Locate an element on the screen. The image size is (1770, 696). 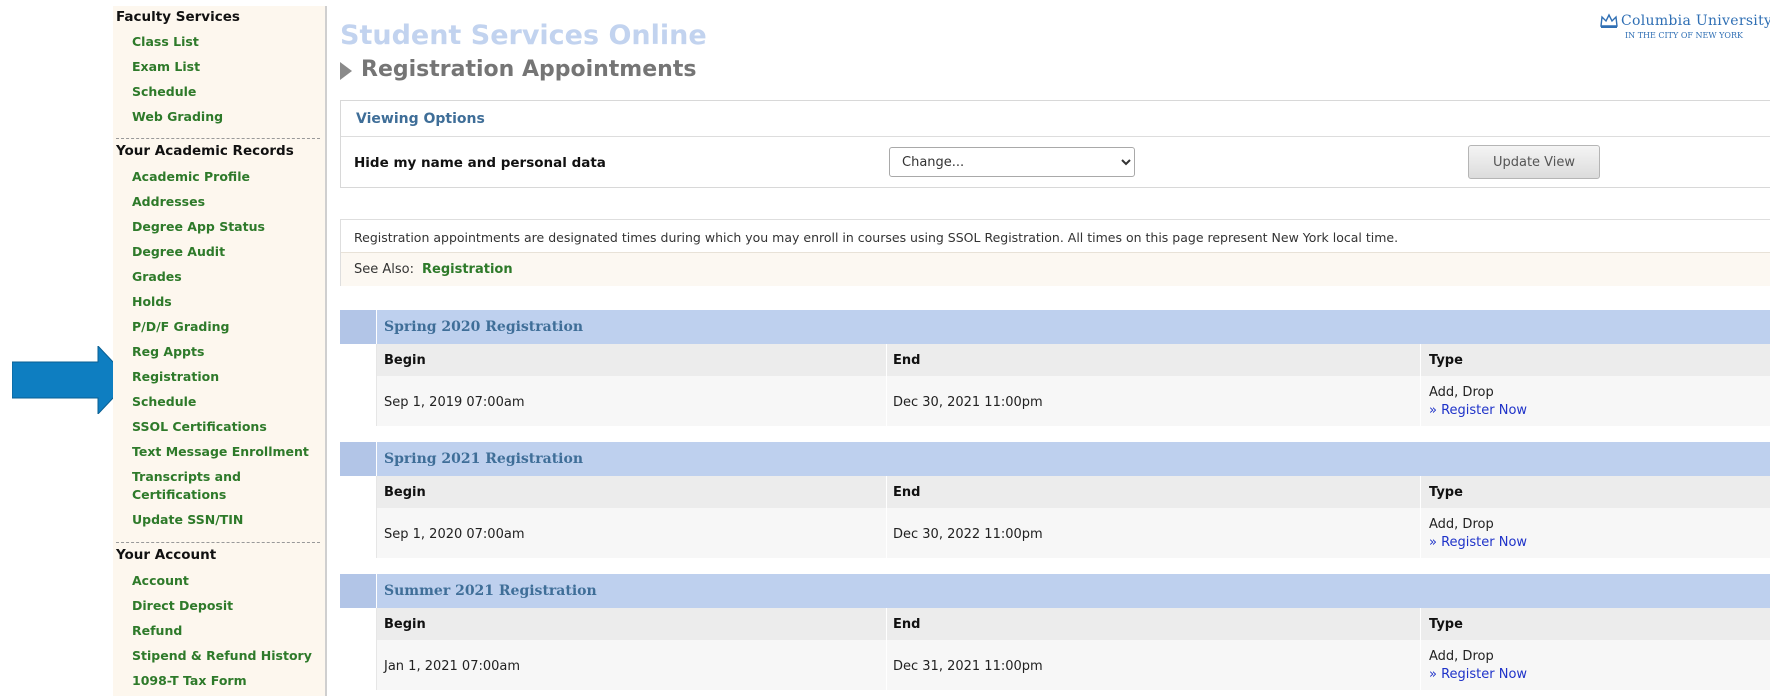
sidebar-item-academic-profile: Academic Profile is located at coordinates (191, 177).